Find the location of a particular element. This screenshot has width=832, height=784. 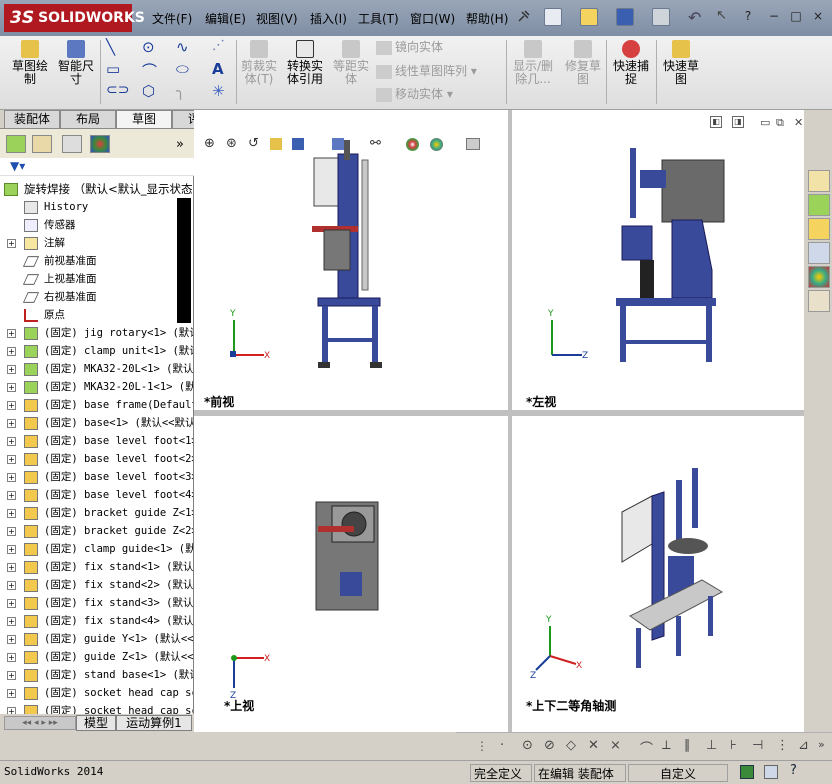

pin-icon is located at coordinates (525, 17).